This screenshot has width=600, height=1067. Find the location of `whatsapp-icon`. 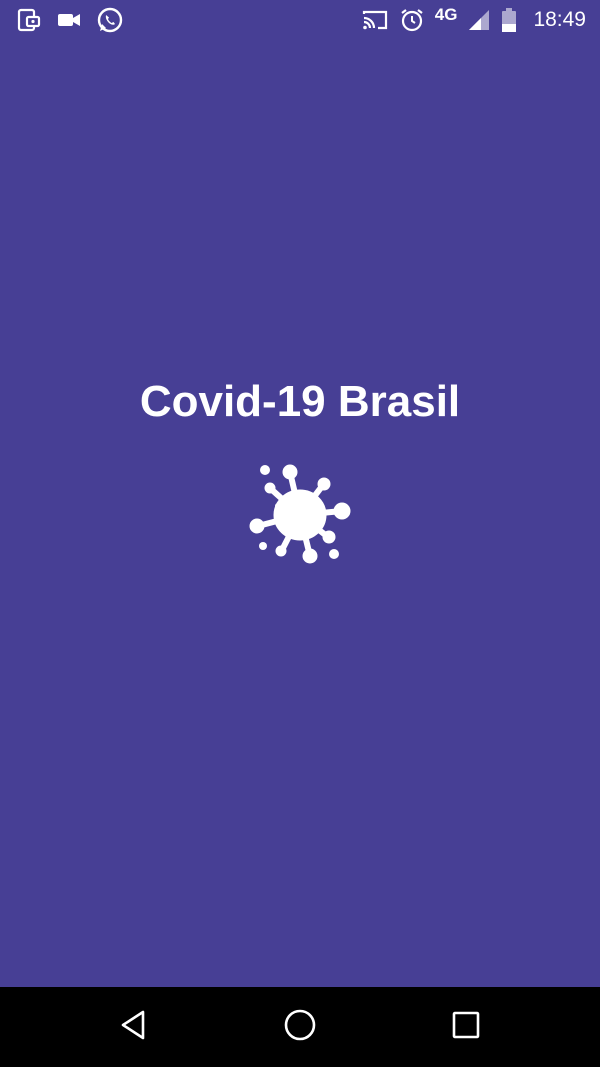

whatsapp-icon is located at coordinates (110, 20).